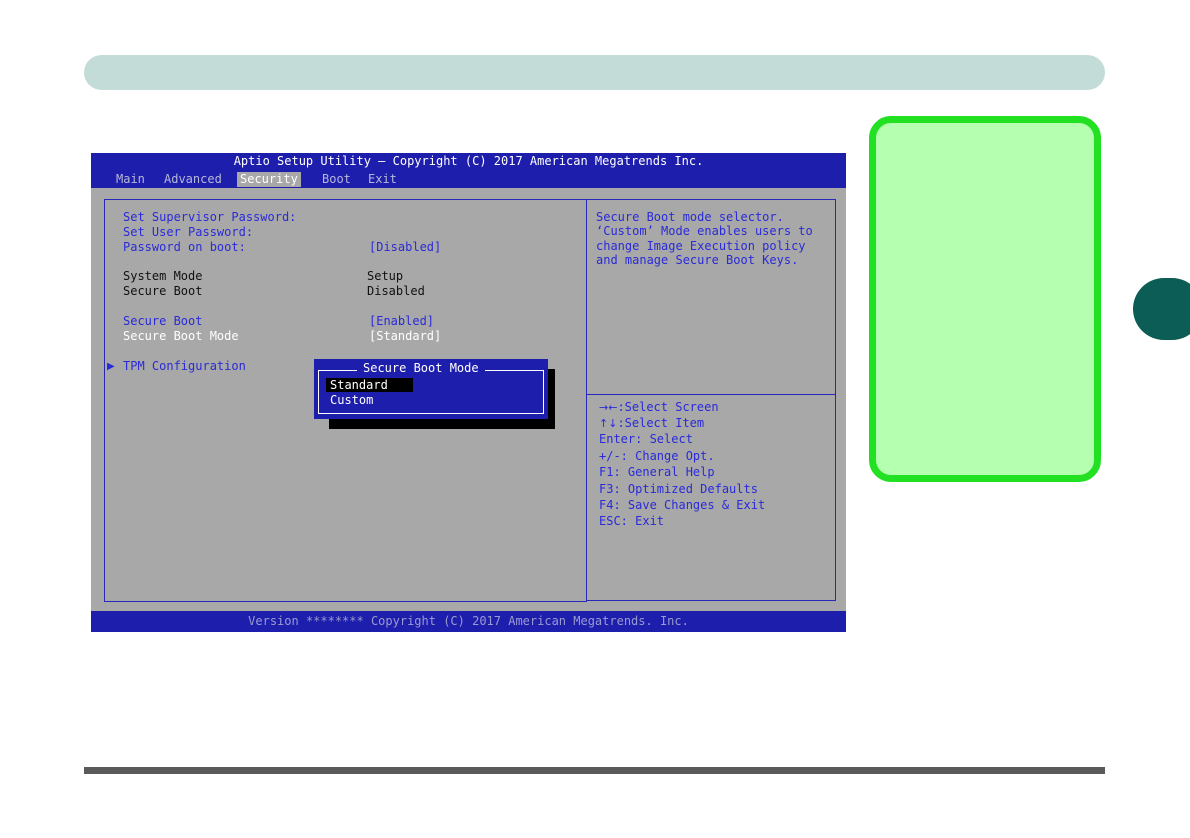  What do you see at coordinates (111, 366) in the screenshot?
I see `submenu-arrow-icon: ▶` at bounding box center [111, 366].